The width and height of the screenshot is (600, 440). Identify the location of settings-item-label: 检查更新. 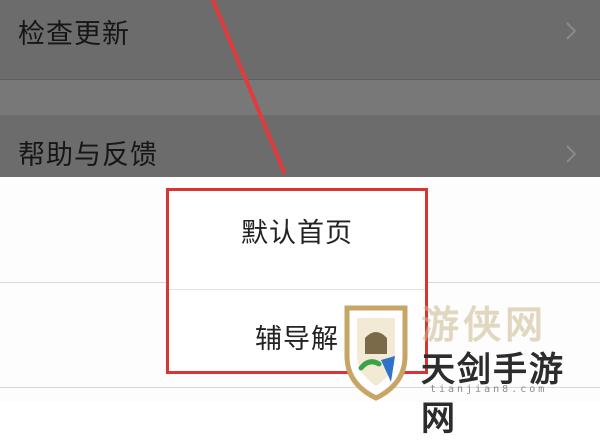
(74, 34).